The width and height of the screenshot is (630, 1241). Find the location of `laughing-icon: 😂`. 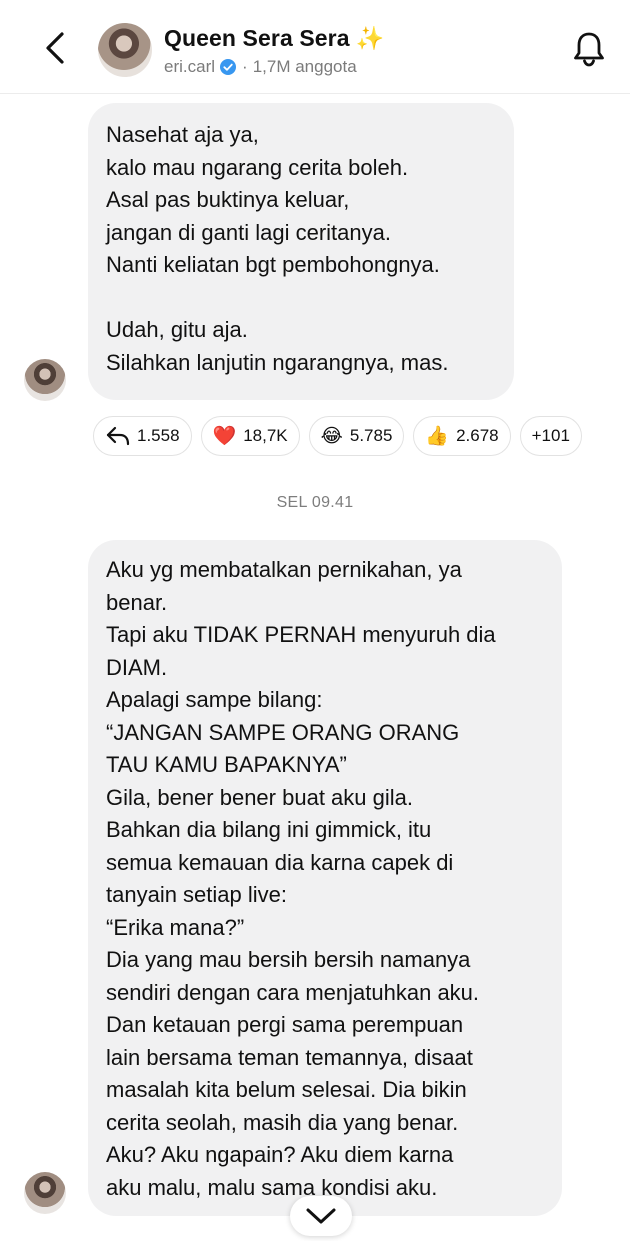

laughing-icon: 😂 is located at coordinates (331, 436).